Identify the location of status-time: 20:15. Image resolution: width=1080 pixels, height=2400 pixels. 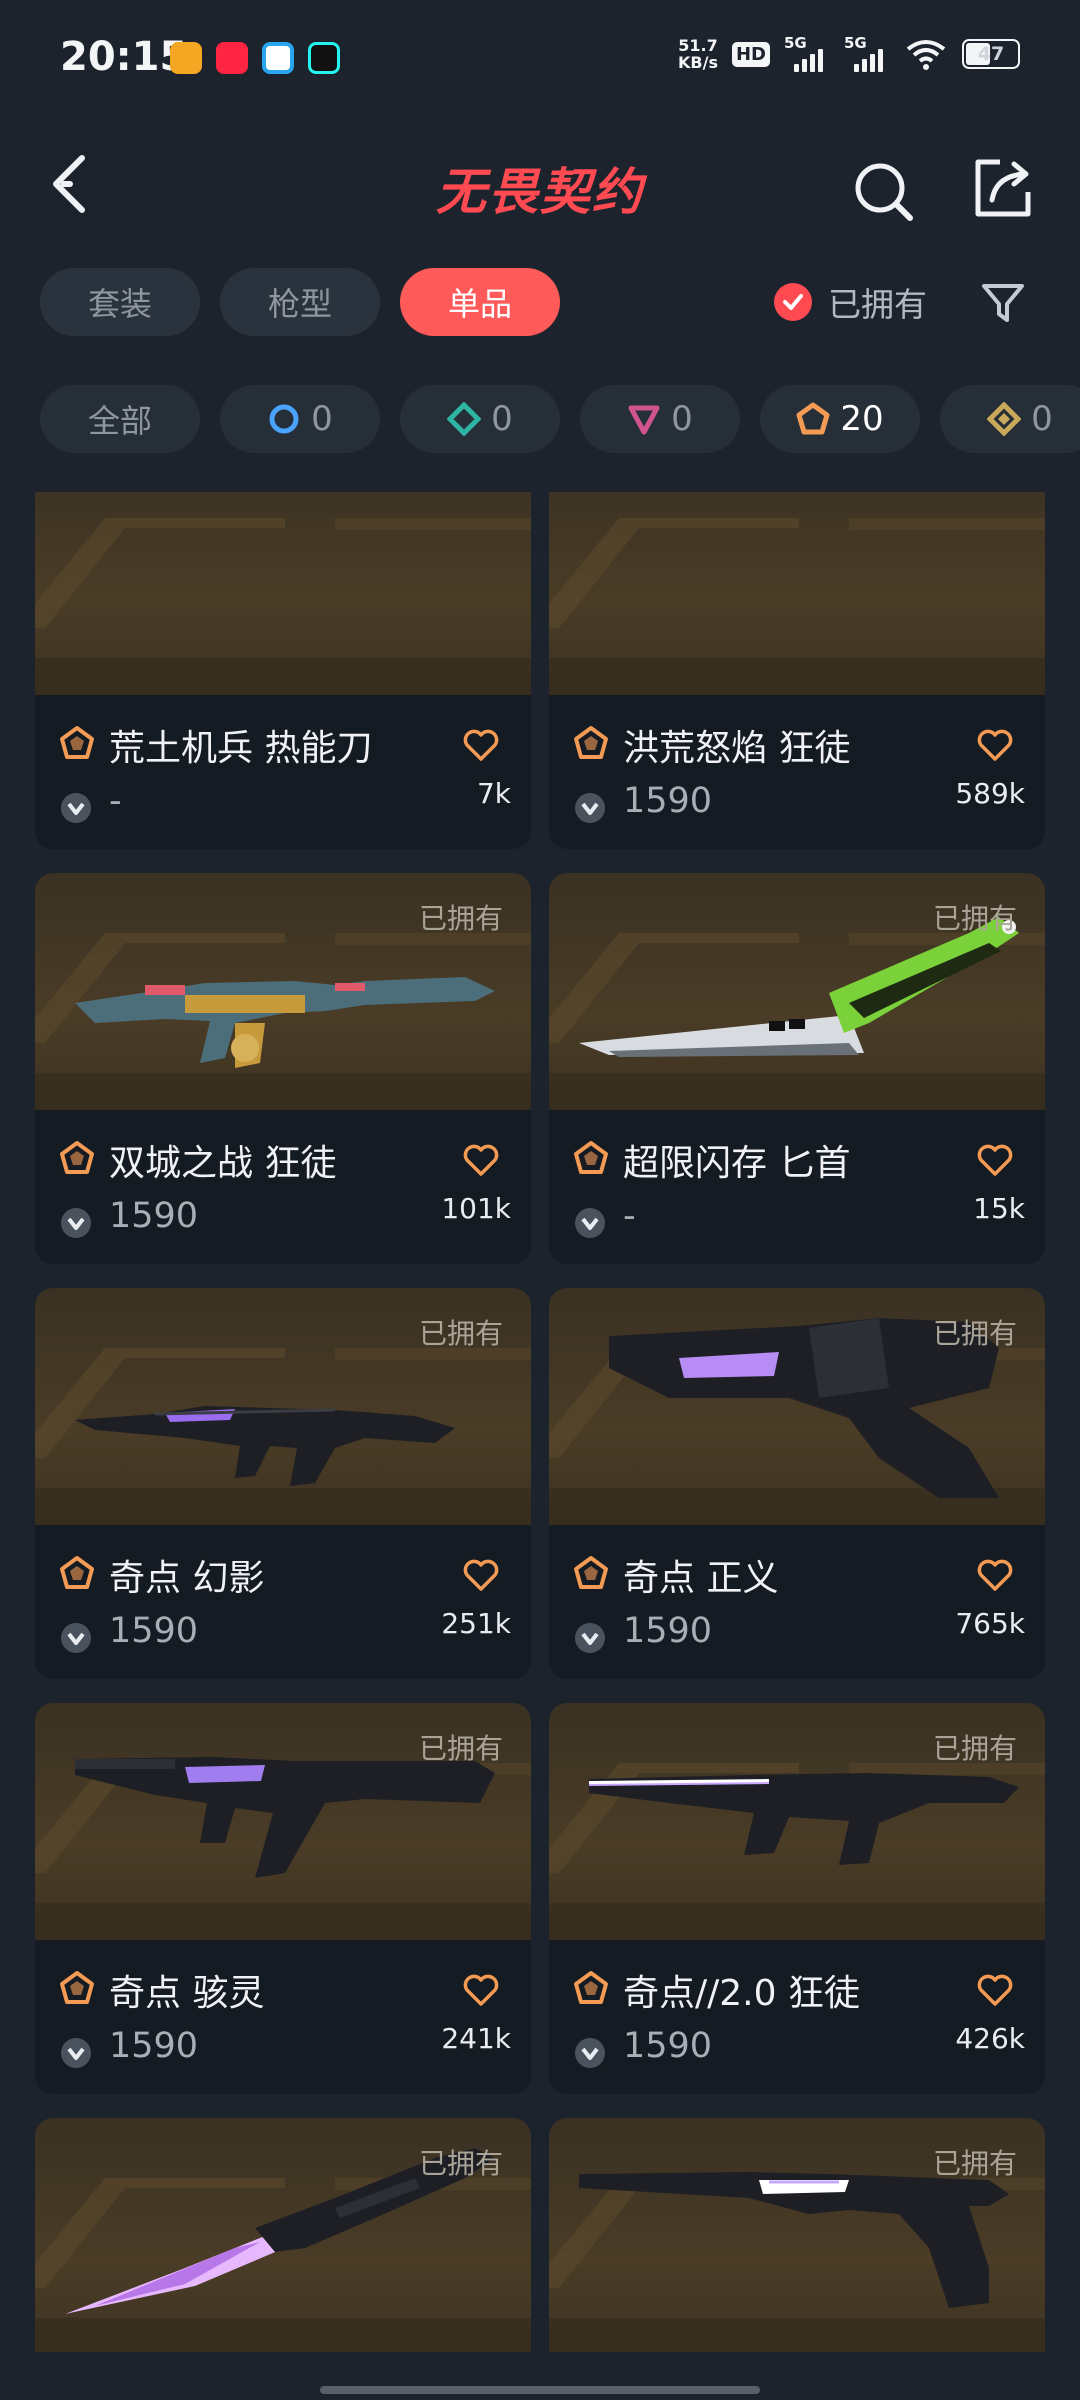
(124, 57).